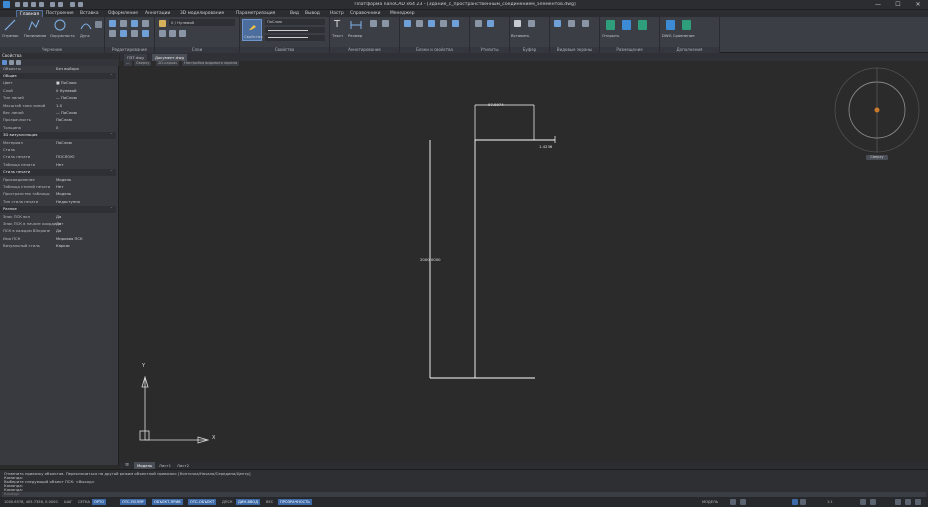 The width and height of the screenshot is (928, 507). Describe the element at coordinates (165, 465) in the screenshot. I see `tab-sheet1: Лист1` at that location.